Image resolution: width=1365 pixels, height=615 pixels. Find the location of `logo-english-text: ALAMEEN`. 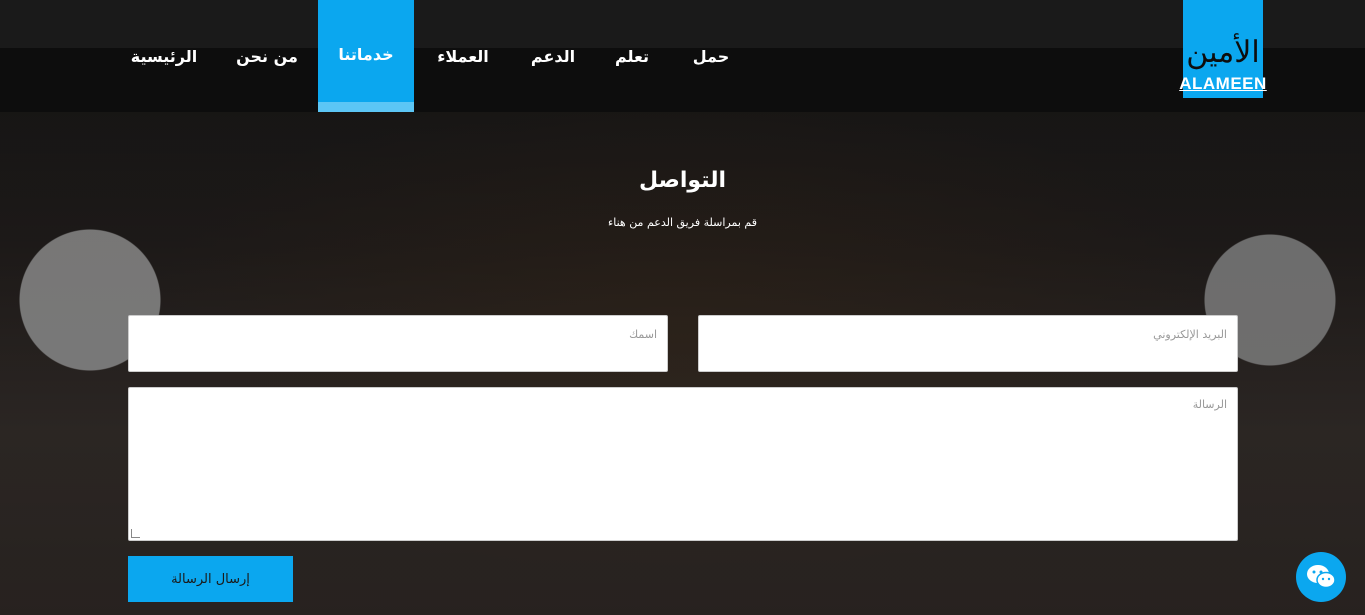

logo-english-text: ALAMEEN is located at coordinates (1223, 83).